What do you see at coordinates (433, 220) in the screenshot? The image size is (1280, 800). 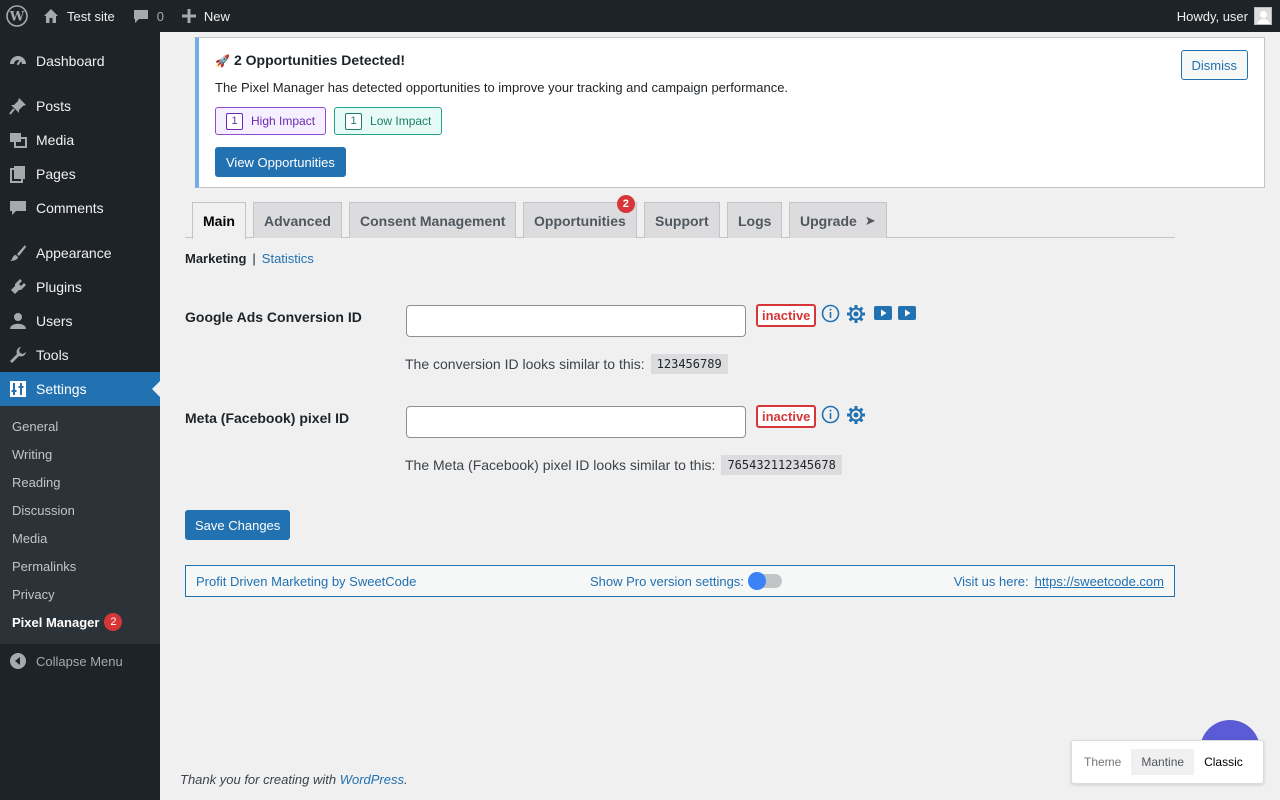 I see `tab-consent-management: Consent Management` at bounding box center [433, 220].